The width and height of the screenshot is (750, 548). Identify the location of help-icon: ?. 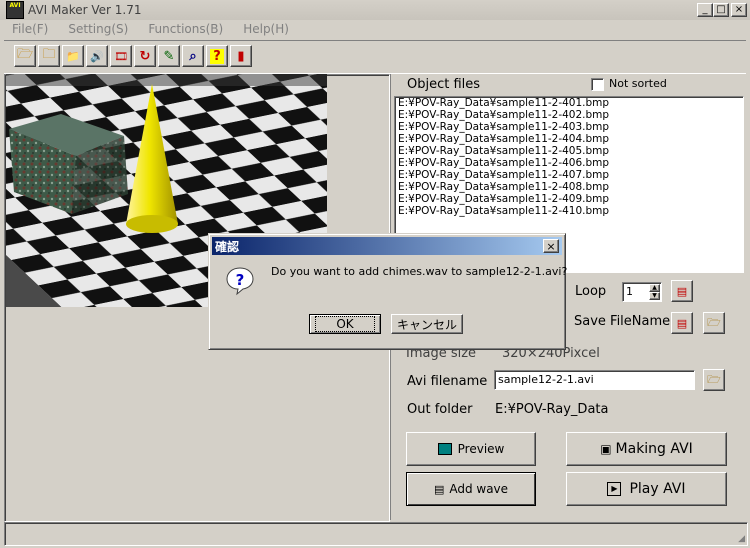
(217, 56).